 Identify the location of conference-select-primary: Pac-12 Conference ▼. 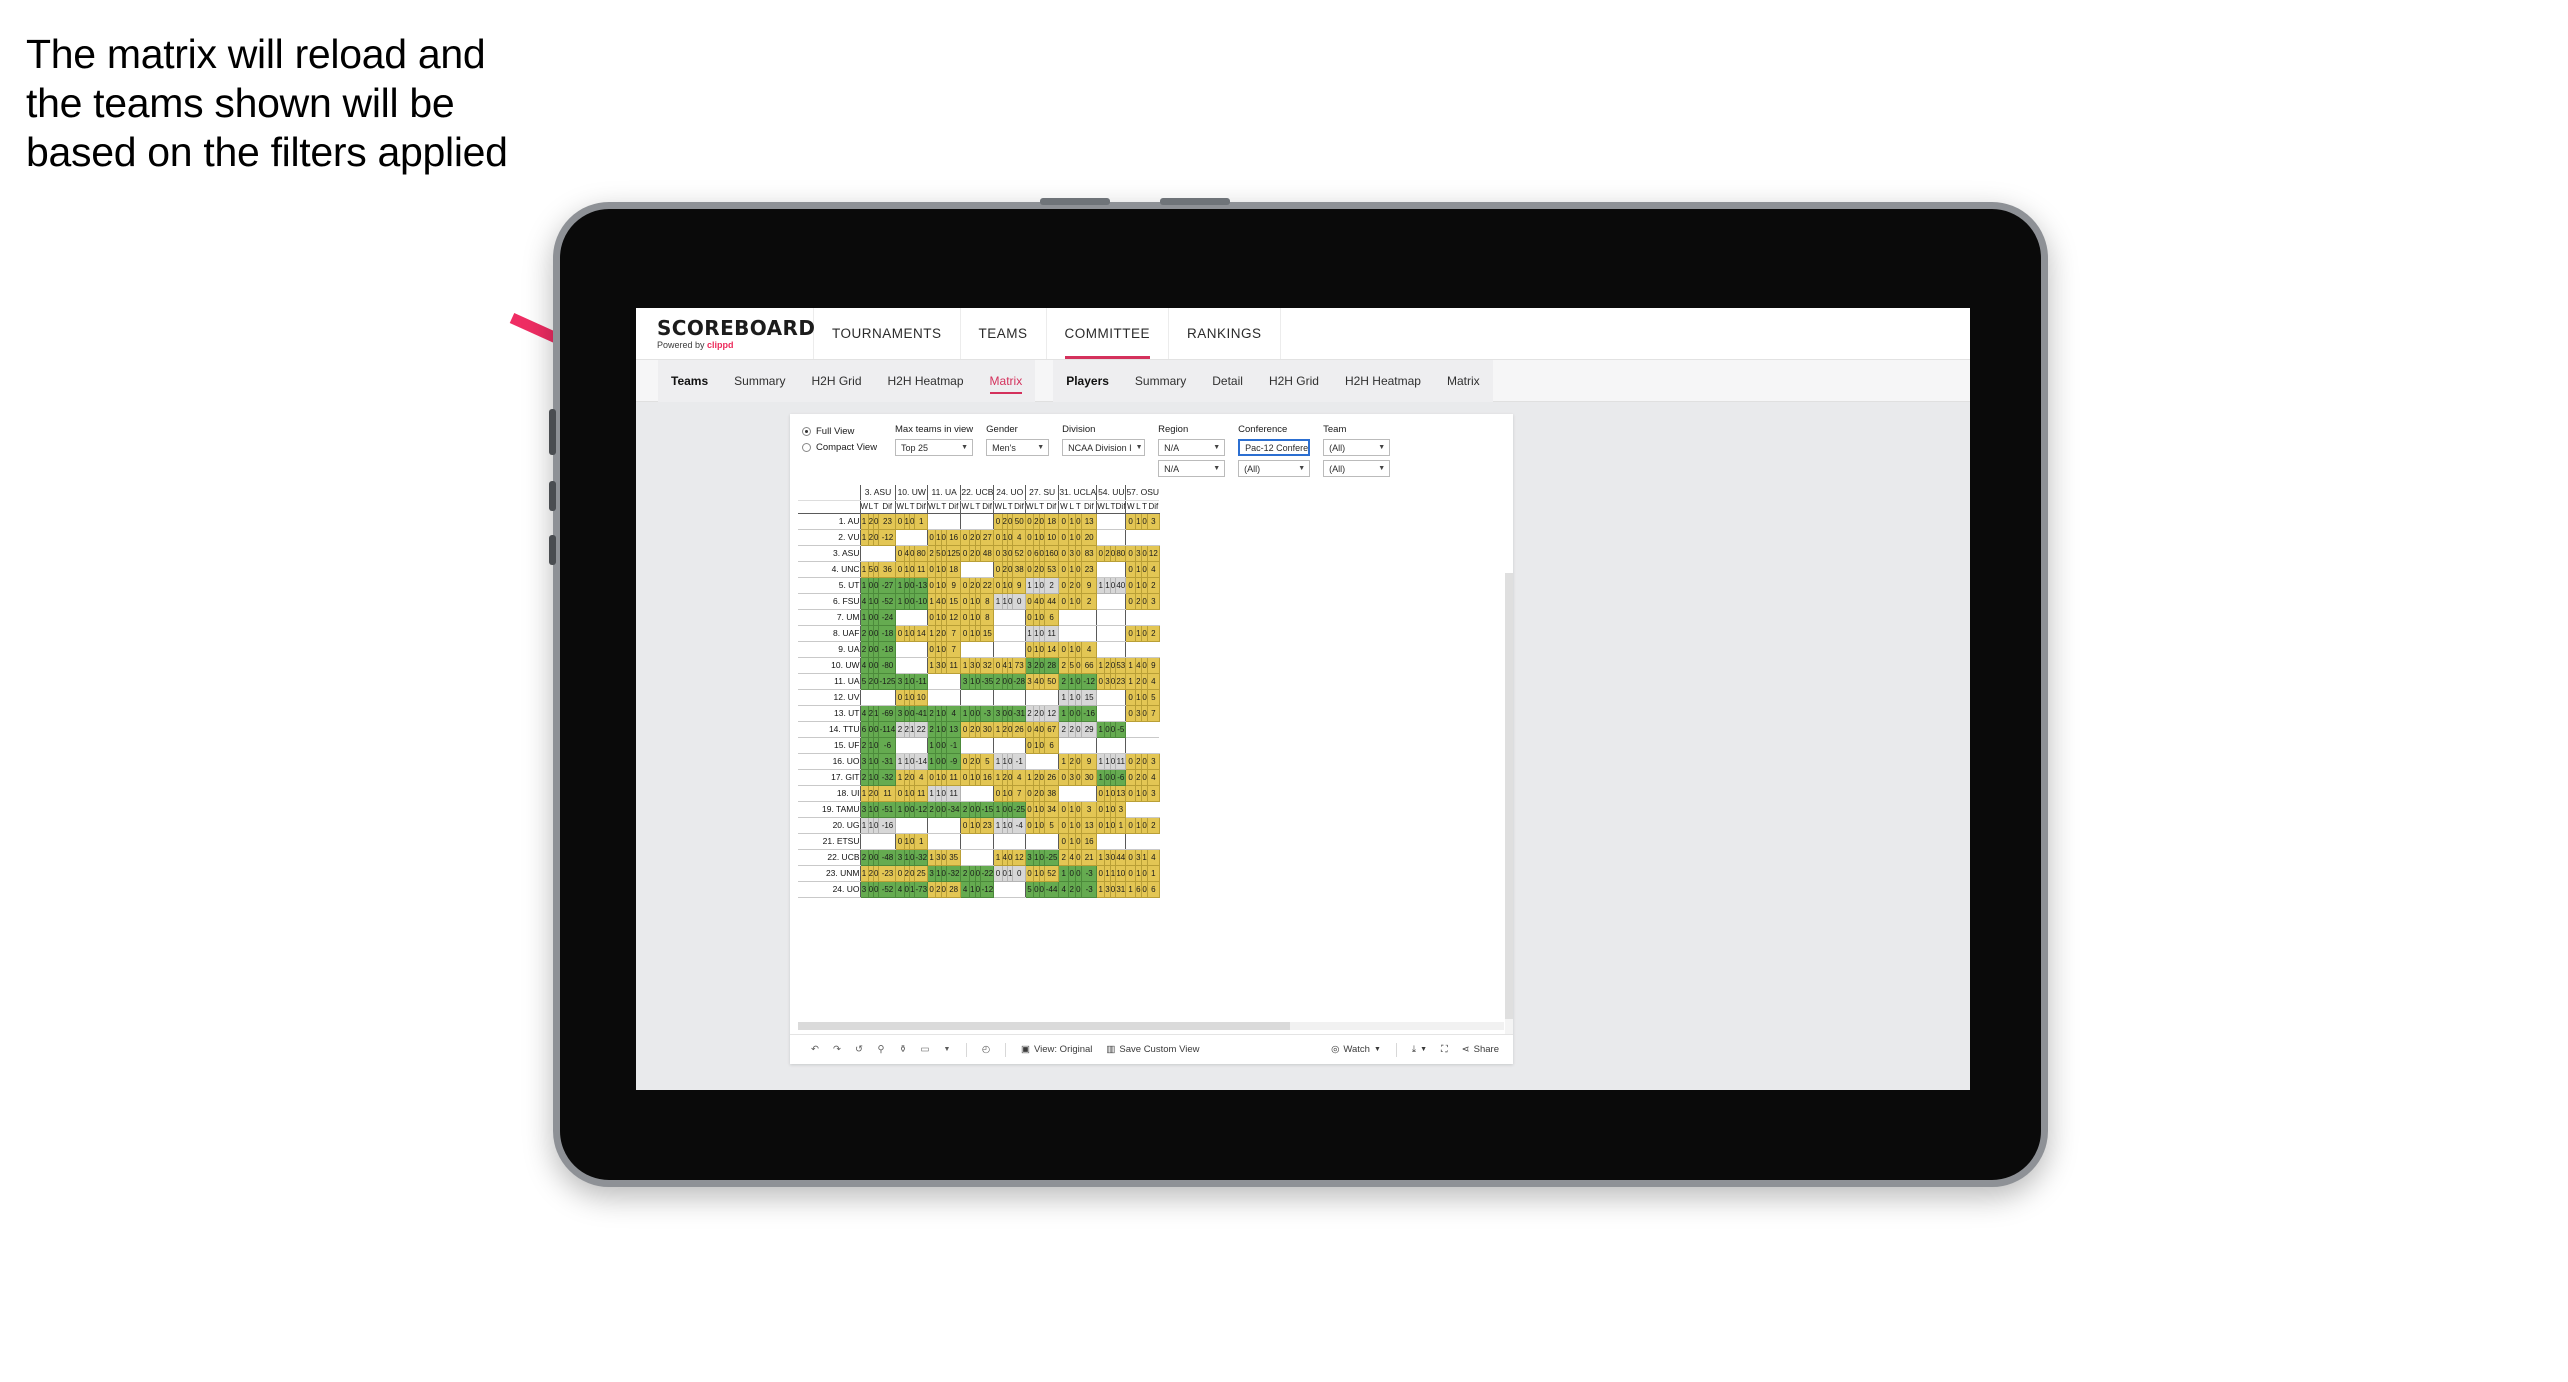
(1274, 447).